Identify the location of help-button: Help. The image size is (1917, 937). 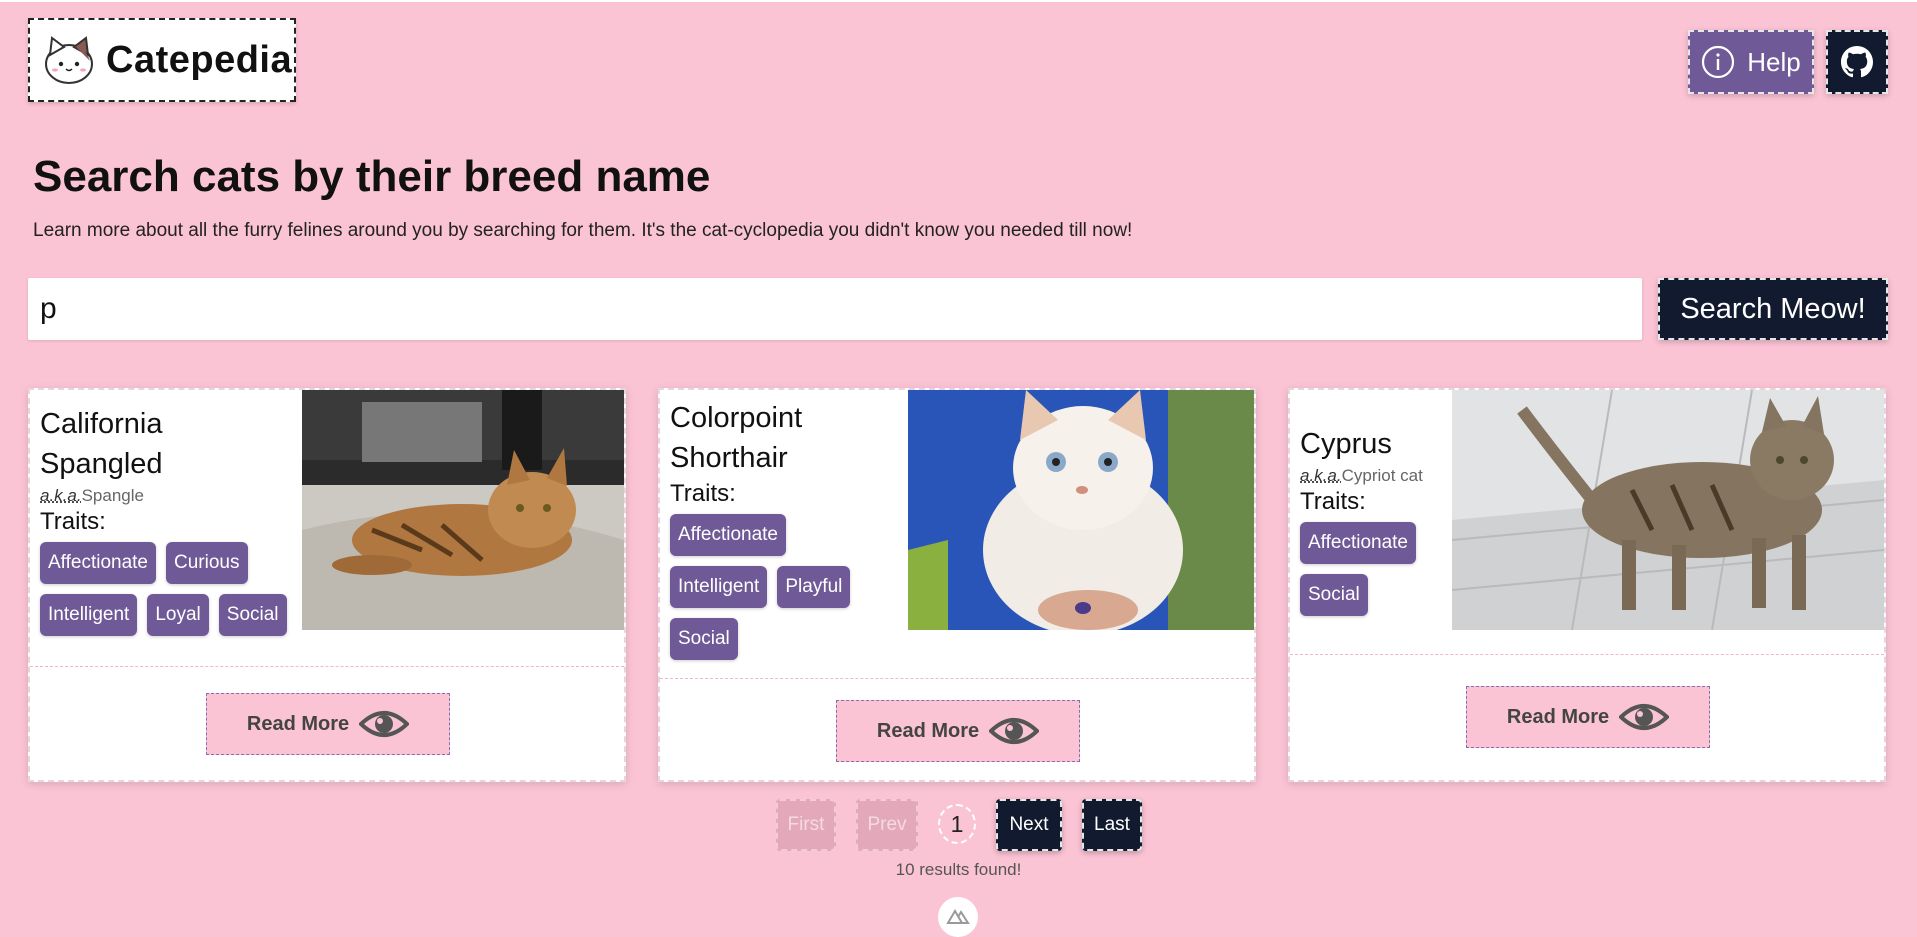
(1751, 62).